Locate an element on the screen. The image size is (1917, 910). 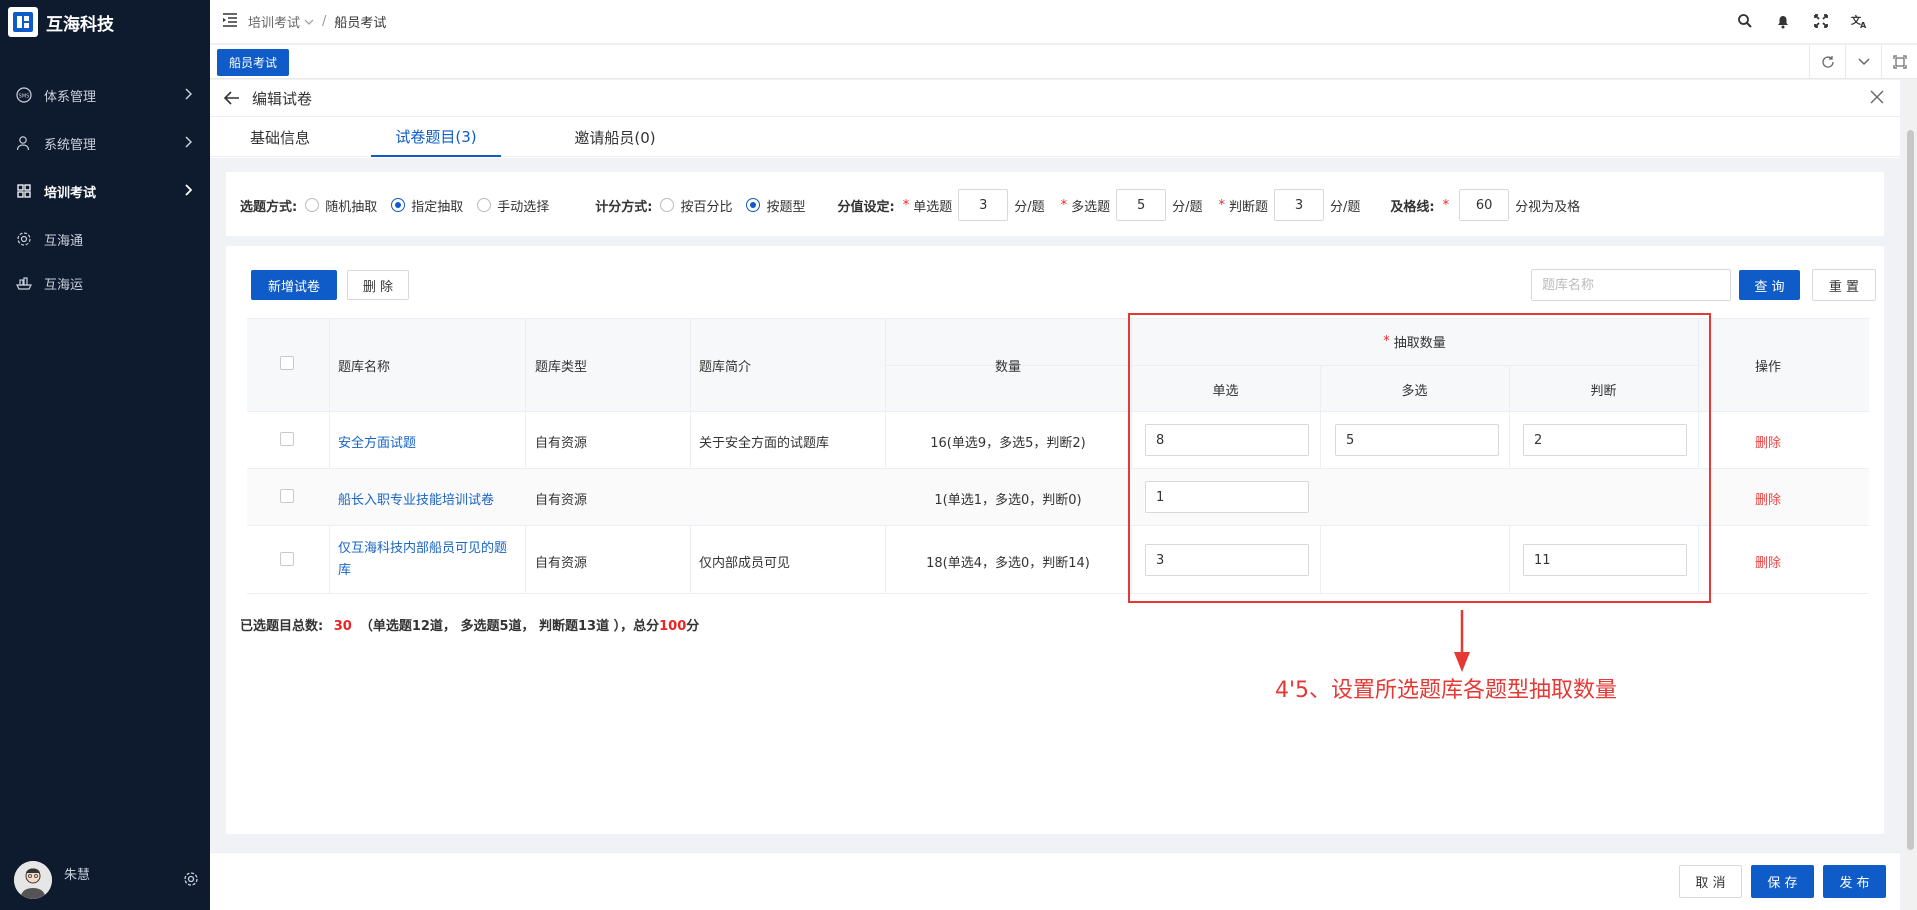
col-header-count: 数量 is located at coordinates (1007, 367).